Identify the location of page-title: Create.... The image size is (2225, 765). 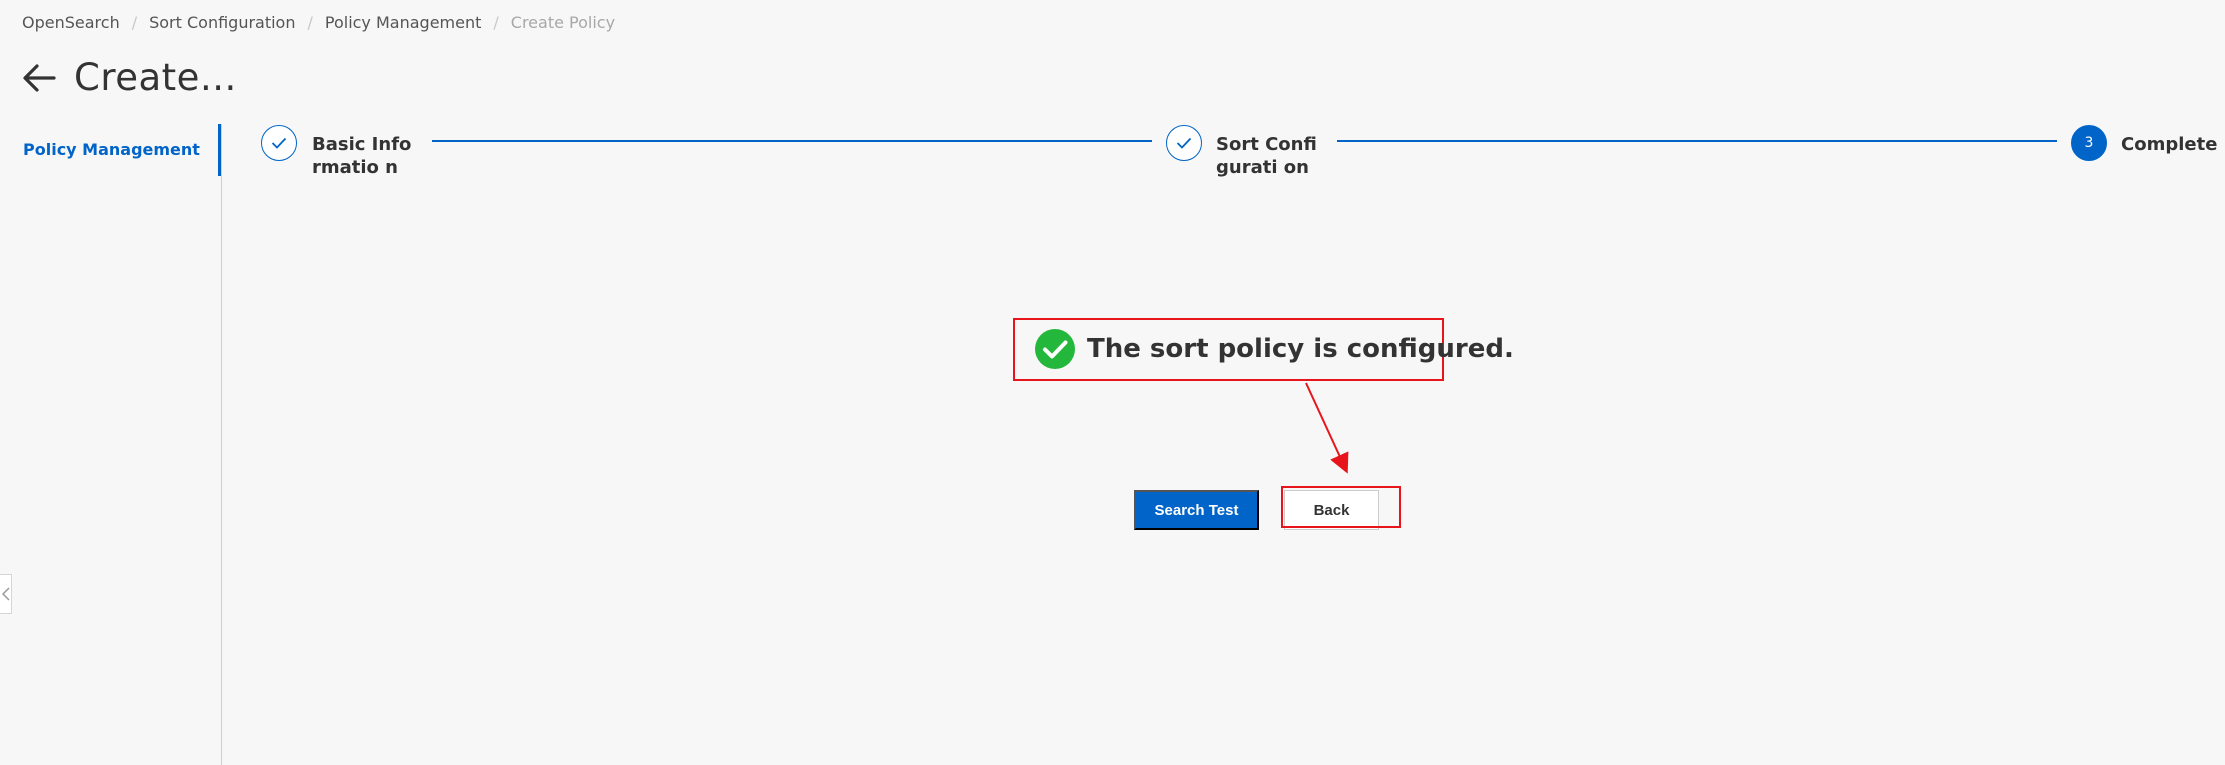
(155, 77).